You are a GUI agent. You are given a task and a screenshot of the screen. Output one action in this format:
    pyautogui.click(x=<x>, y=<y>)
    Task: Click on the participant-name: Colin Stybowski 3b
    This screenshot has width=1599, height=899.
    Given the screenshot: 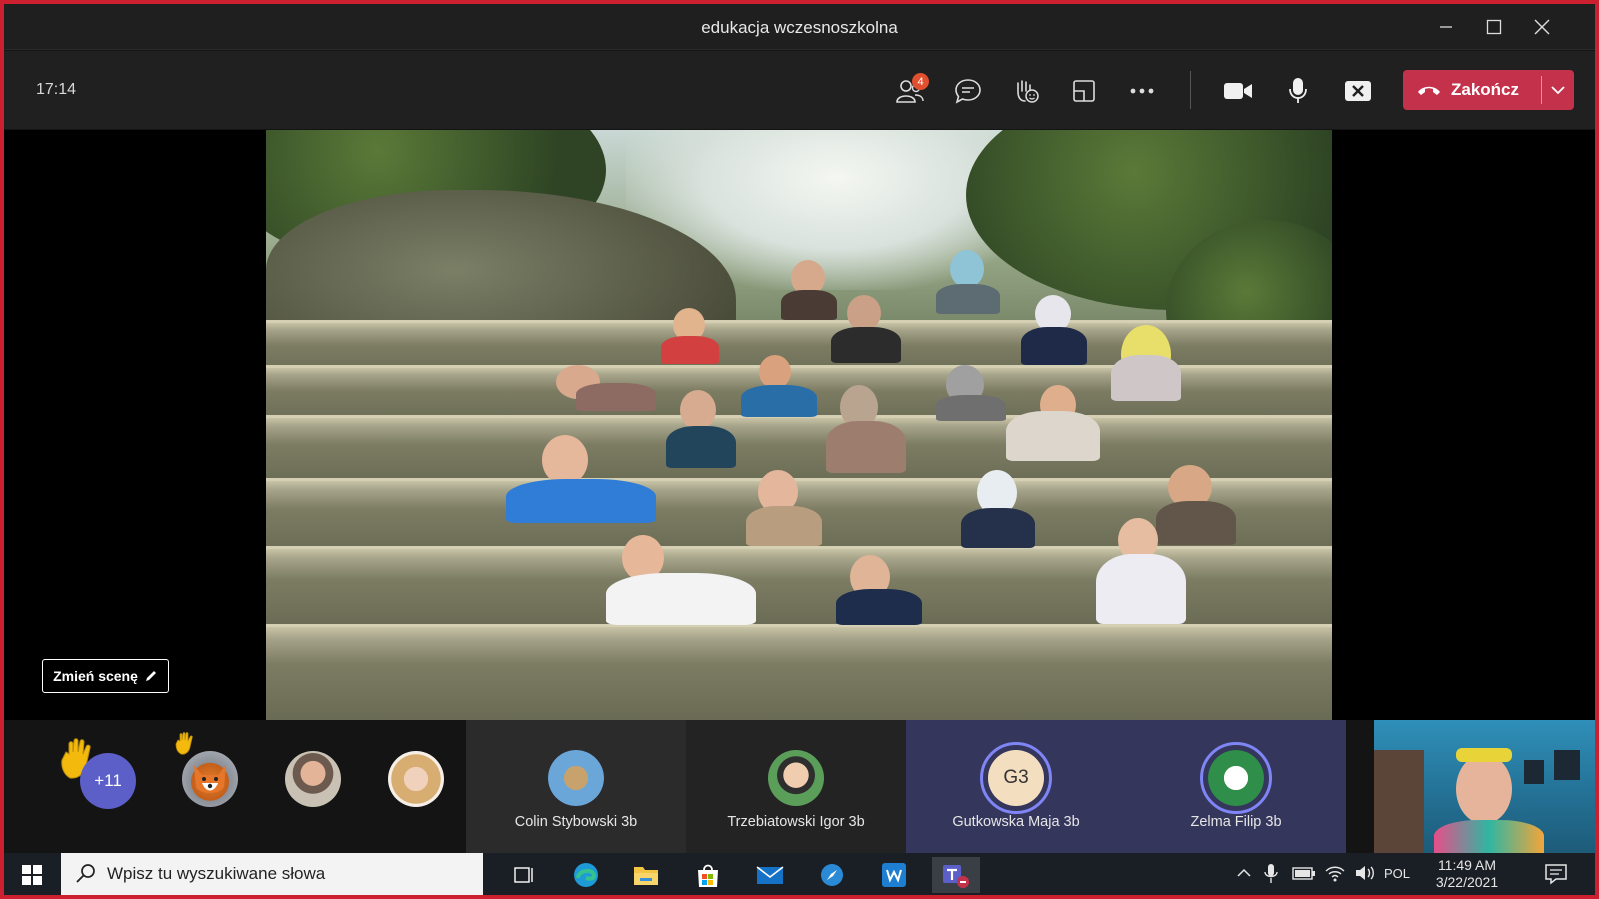 What is the action you would take?
    pyautogui.click(x=576, y=822)
    